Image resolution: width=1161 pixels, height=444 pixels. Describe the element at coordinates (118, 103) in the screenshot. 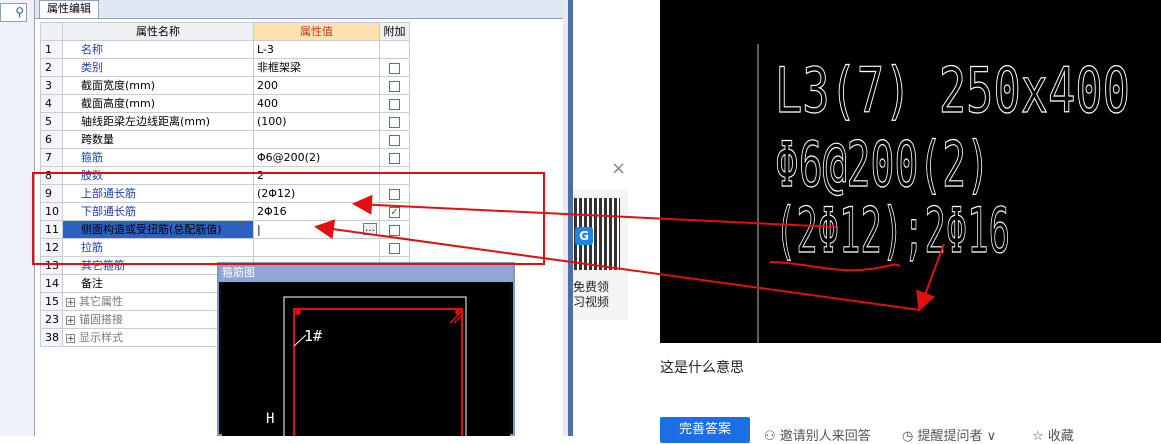

I see `property-name: 截面高度(mm)` at that location.